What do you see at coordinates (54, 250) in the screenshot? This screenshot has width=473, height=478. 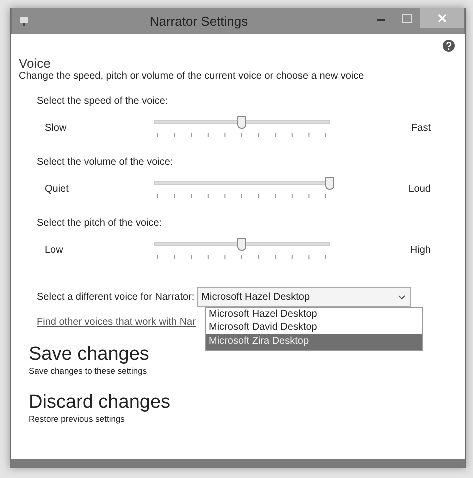 I see `slider-min-label: Low` at bounding box center [54, 250].